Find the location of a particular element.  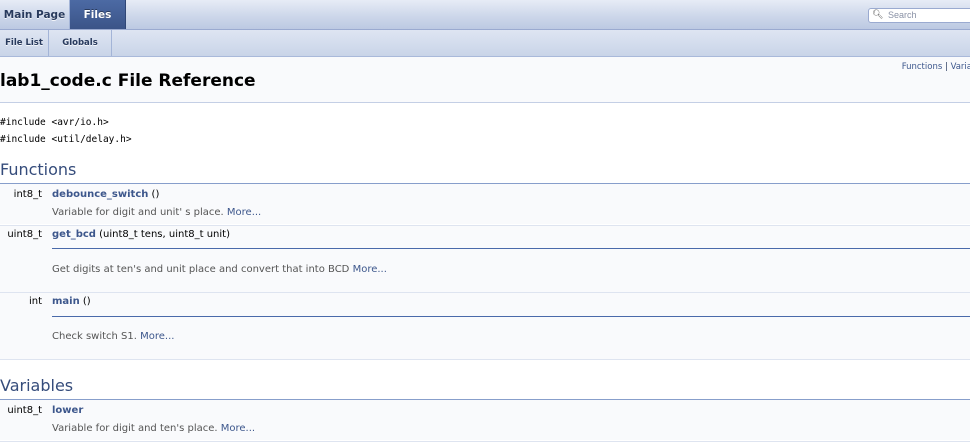

tab-globals: Globals is located at coordinates (80, 43).